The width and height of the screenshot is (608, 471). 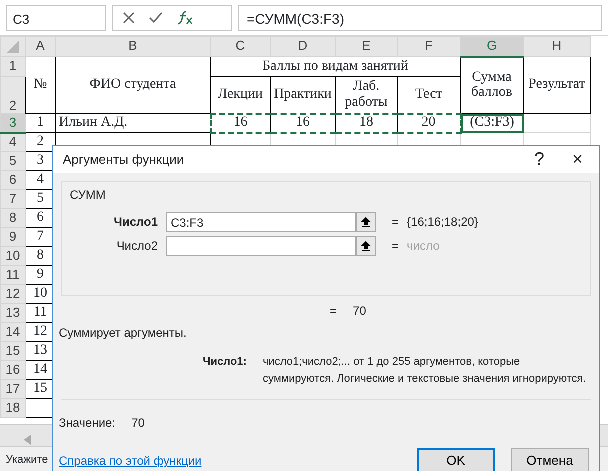 What do you see at coordinates (557, 46) in the screenshot?
I see `column-header: H` at bounding box center [557, 46].